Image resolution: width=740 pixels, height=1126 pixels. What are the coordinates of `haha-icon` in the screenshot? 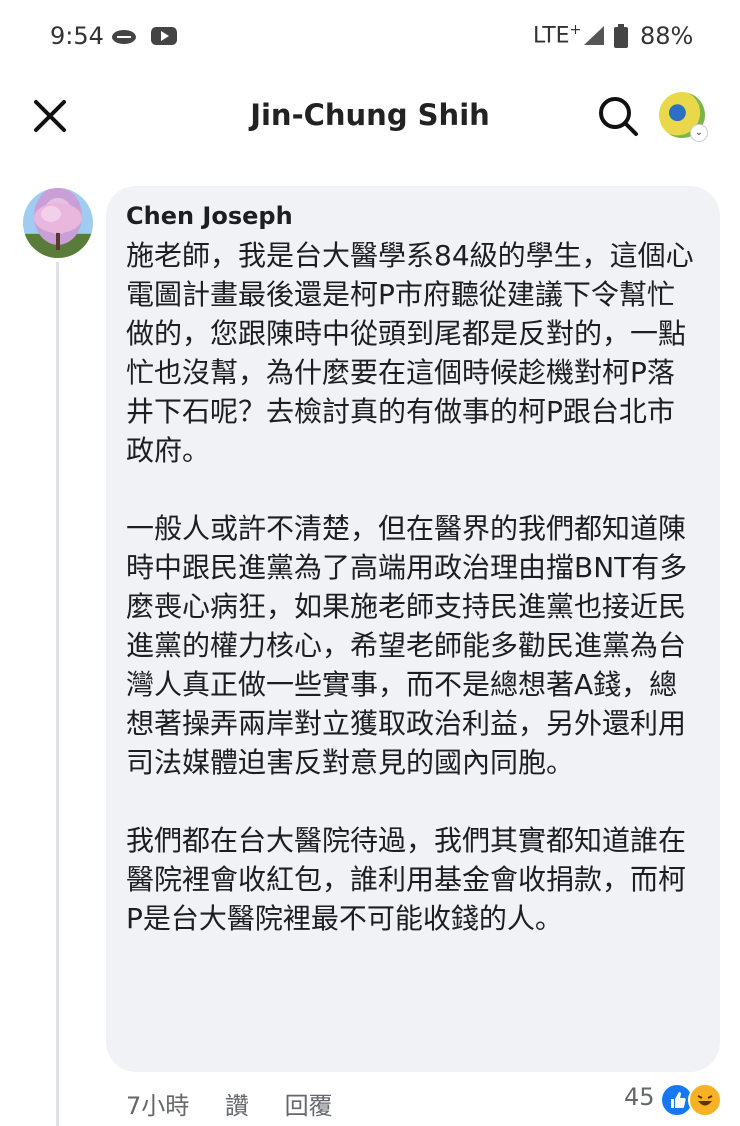 It's located at (705, 1100).